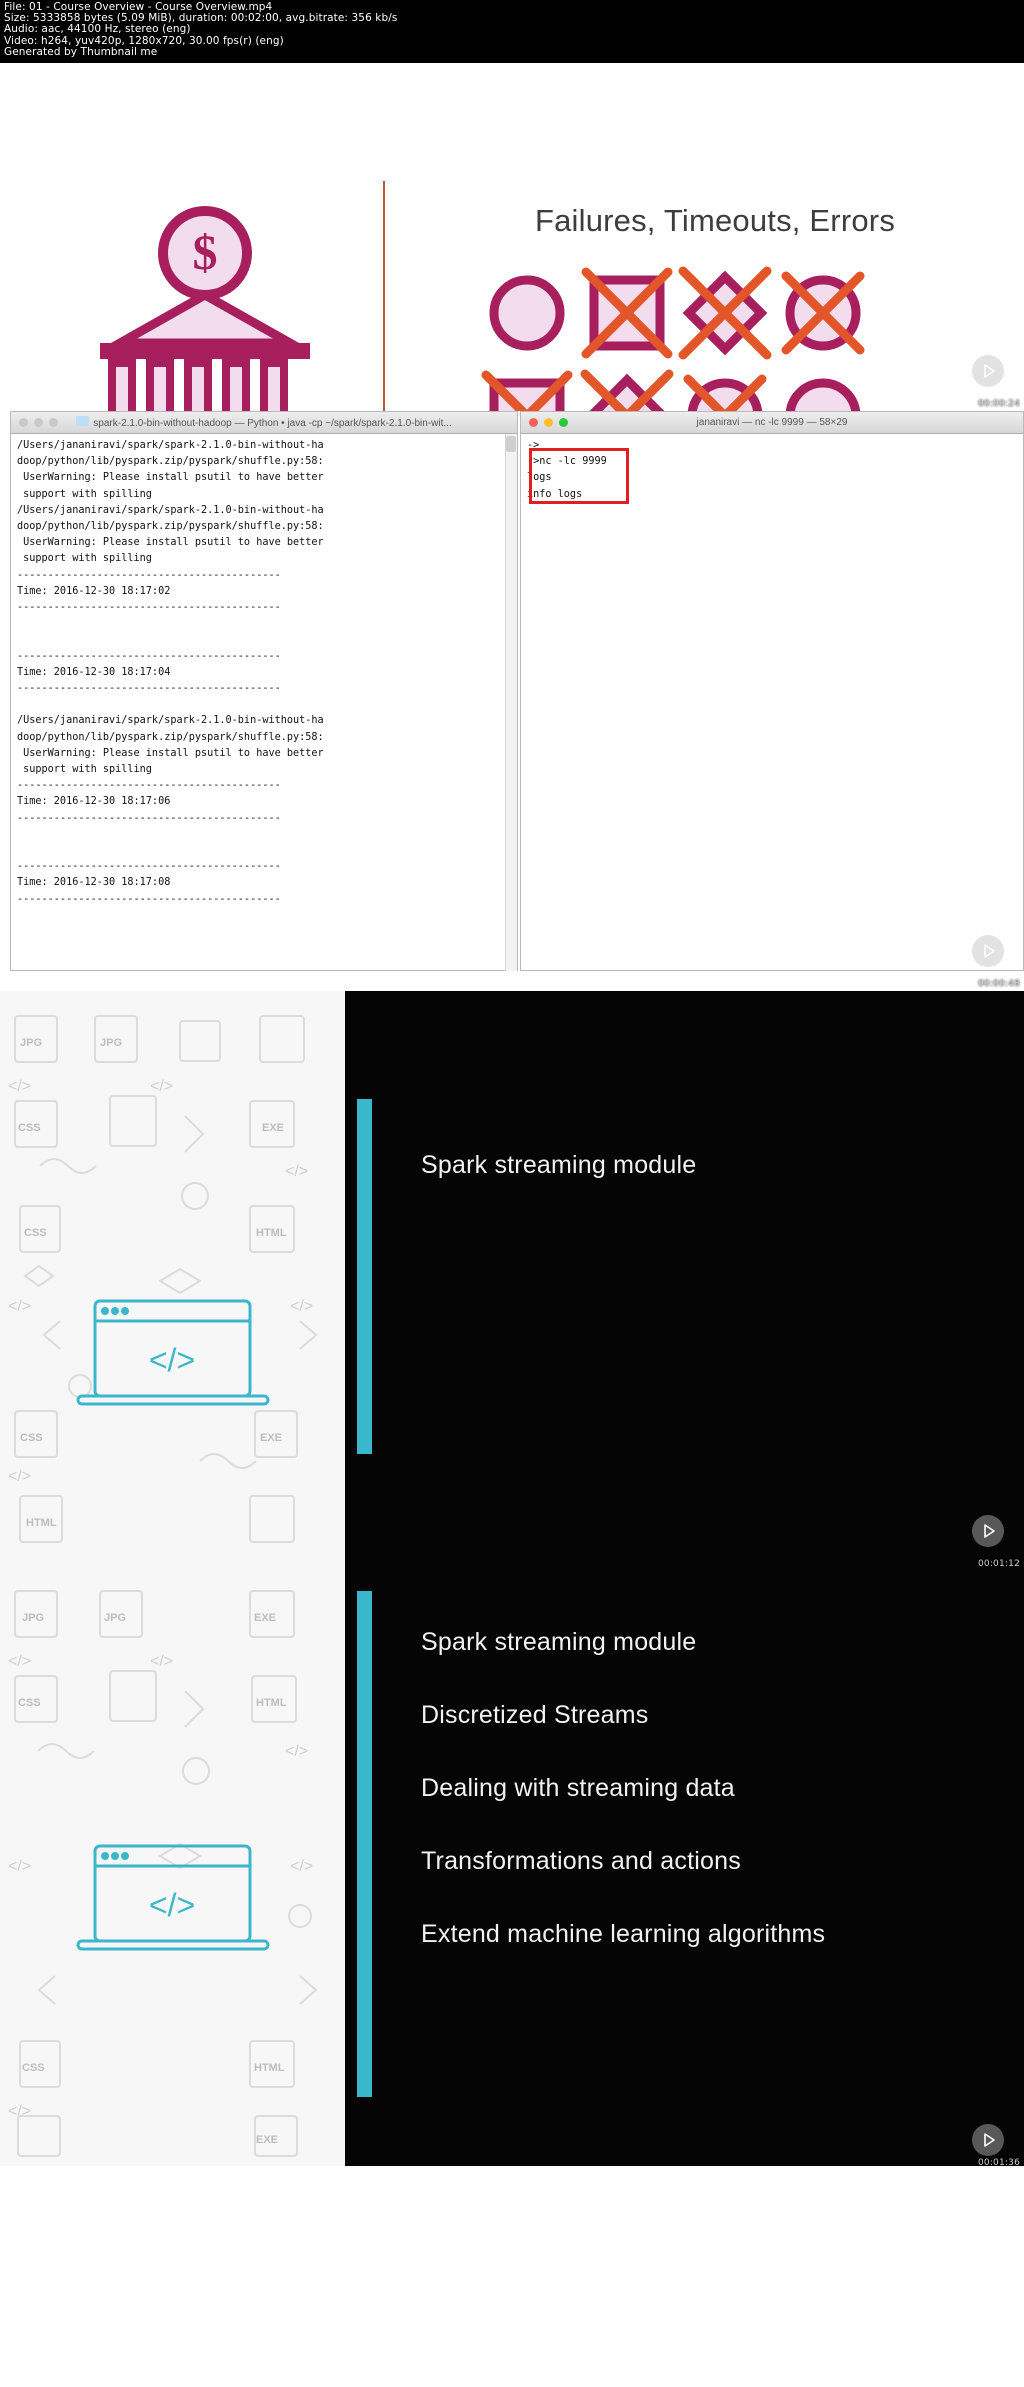 The height and width of the screenshot is (2387, 1024). I want to click on window-controls-left, so click(38, 422).